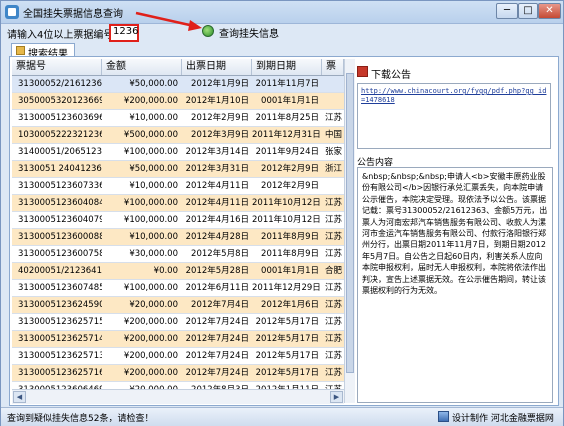 Image resolution: width=564 pixels, height=426 pixels. Describe the element at coordinates (60, 254) in the screenshot. I see `cell-ticket-no: 3130005123600758` at that location.